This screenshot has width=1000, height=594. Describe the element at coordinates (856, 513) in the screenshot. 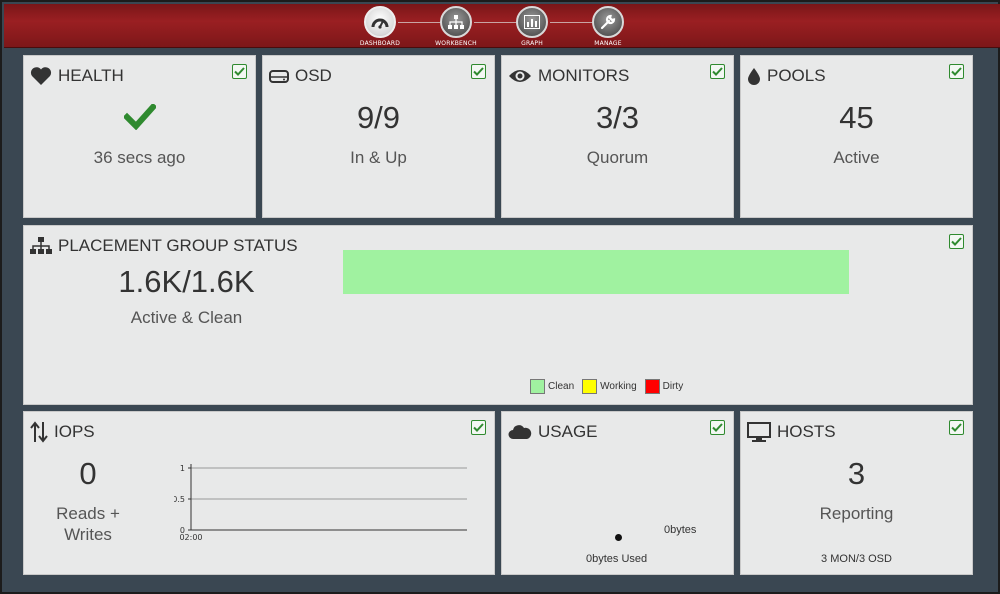

I see `hosts-label: Reporting` at that location.